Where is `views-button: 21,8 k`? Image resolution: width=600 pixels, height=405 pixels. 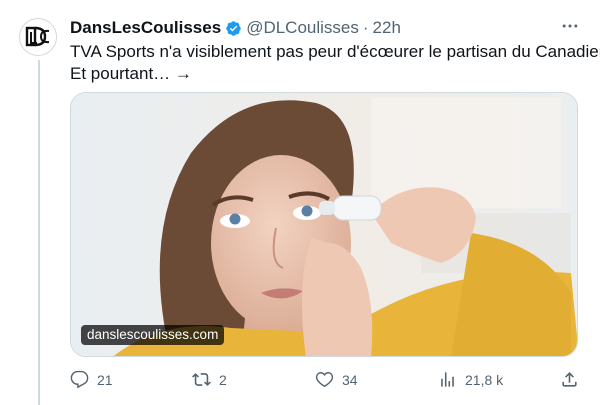
views-button: 21,8 k is located at coordinates (470, 379).